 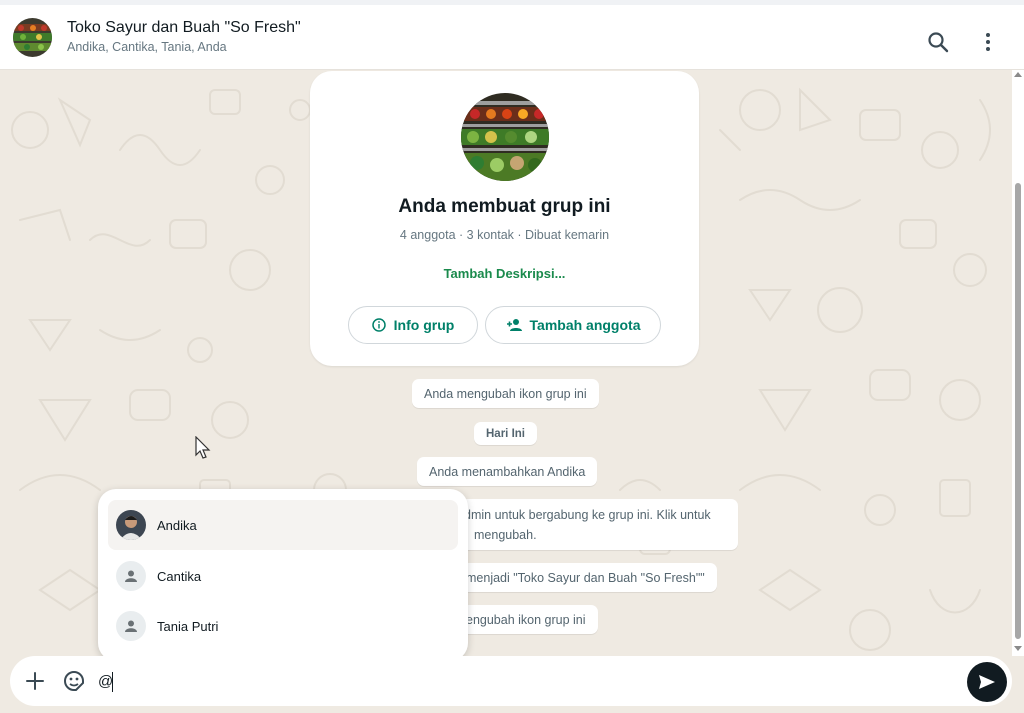 I want to click on mention-item-cantika: Cantika, so click(x=283, y=576).